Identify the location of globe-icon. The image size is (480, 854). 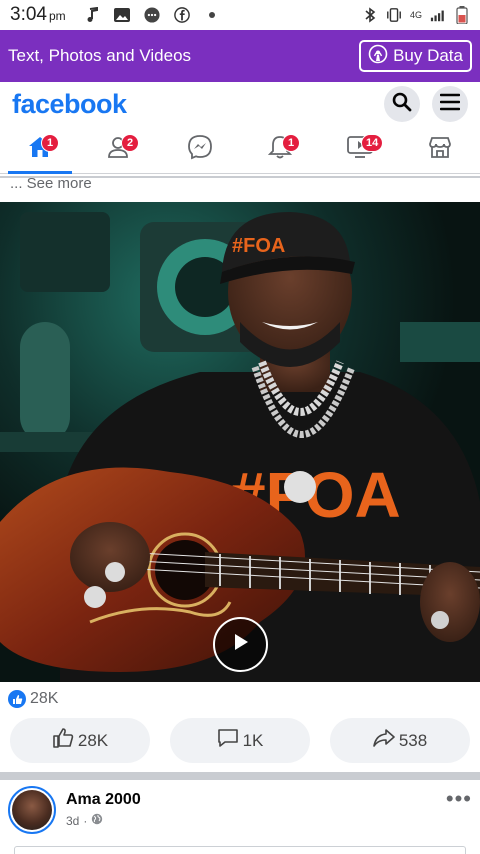
(97, 820).